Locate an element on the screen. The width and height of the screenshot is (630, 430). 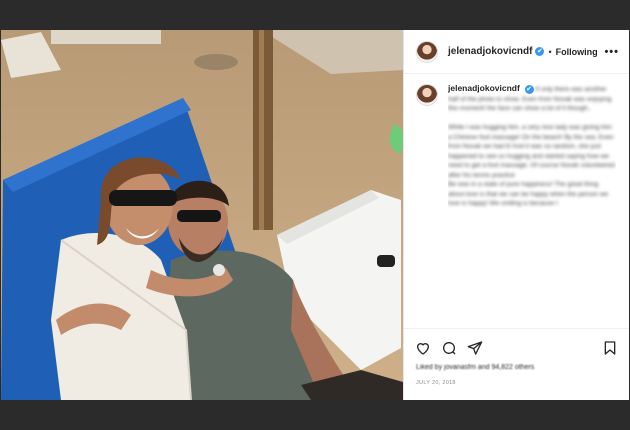
header-username: jelenadjokovicndf is located at coordinates (490, 51).